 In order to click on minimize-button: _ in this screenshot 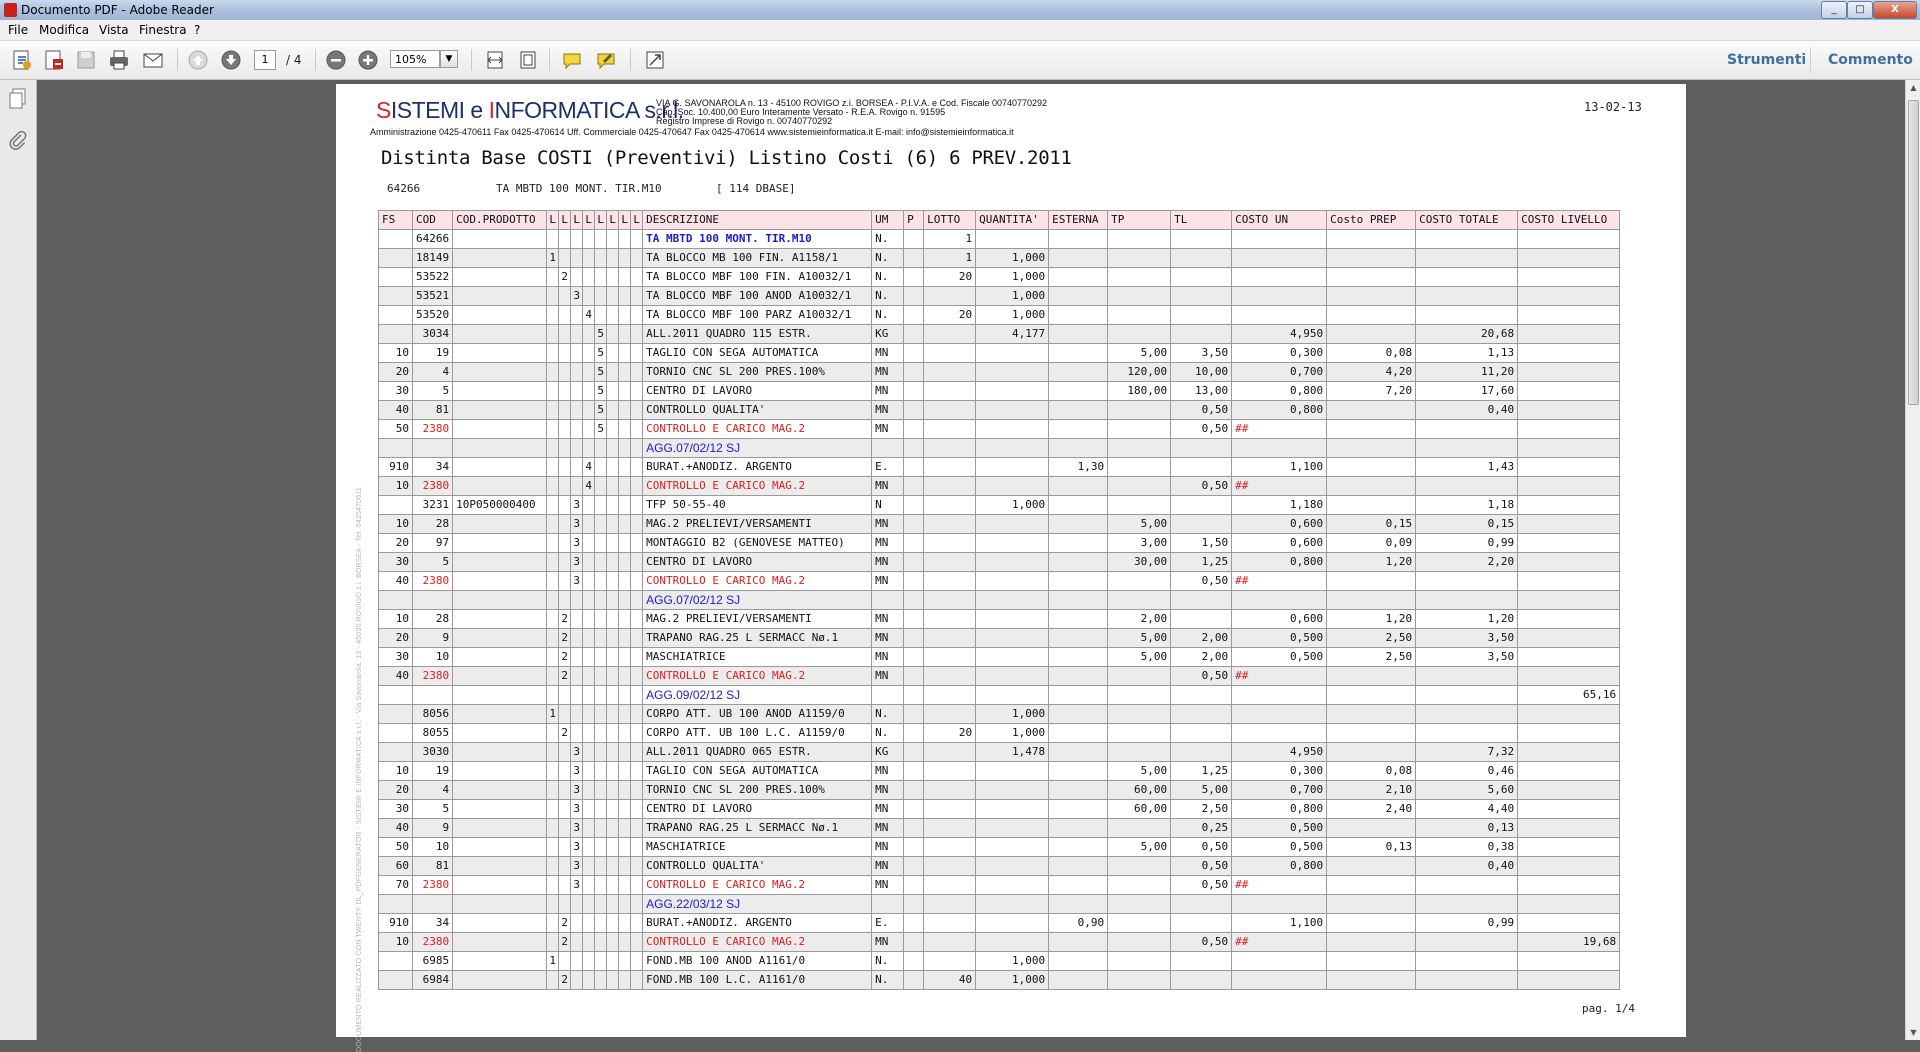, I will do `click(1834, 10)`.